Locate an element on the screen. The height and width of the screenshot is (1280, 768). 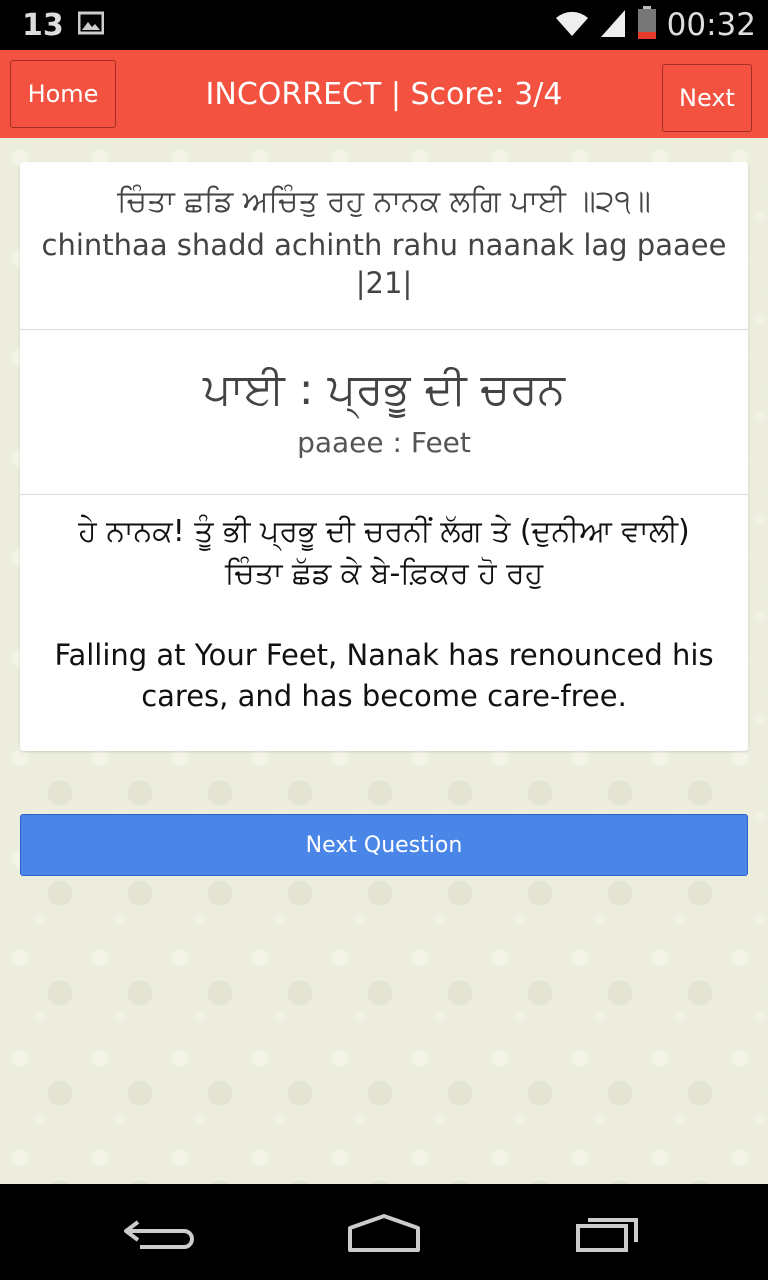
verse-gurmukhi: ਚਿੰਤਾ ਛਡਿ ਅਚਿੰਤੁ ਰਹੁ ਨਾਨਕ ਲਗਿ ਪਾਈ ॥੨੧॥ is located at coordinates (384, 201).